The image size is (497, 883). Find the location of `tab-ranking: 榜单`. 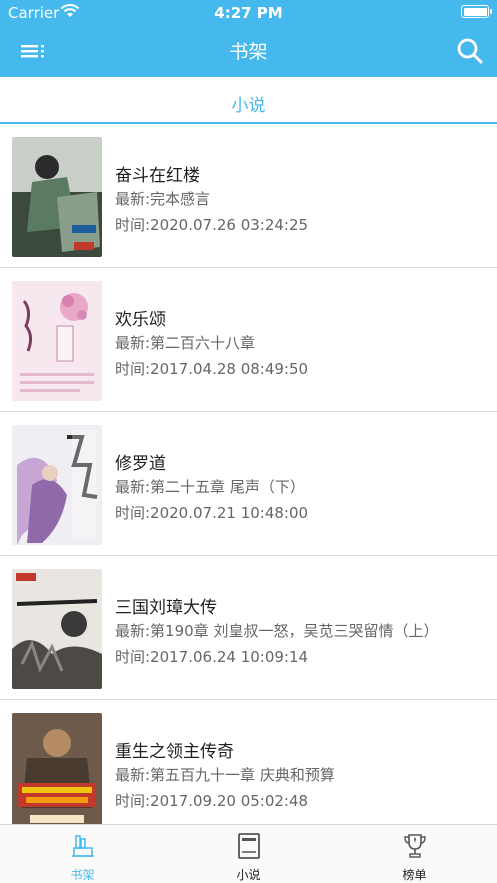

tab-ranking: 榜单 is located at coordinates (414, 854).